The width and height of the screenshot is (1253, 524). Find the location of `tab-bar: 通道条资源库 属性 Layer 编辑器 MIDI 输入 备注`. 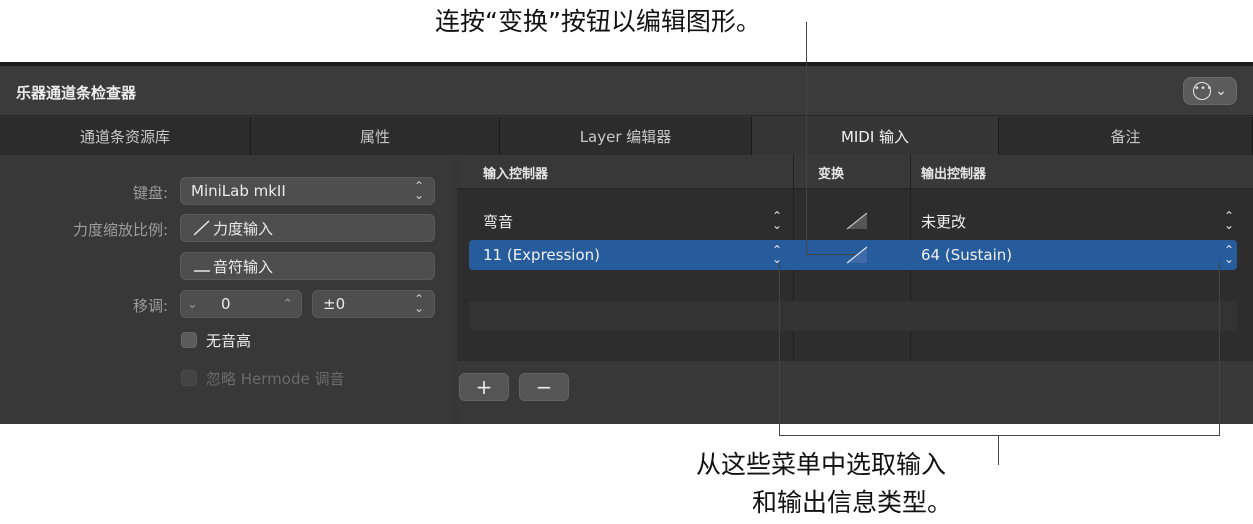

tab-bar: 通道条资源库 属性 Layer 编辑器 MIDI 输入 备注 is located at coordinates (626, 136).